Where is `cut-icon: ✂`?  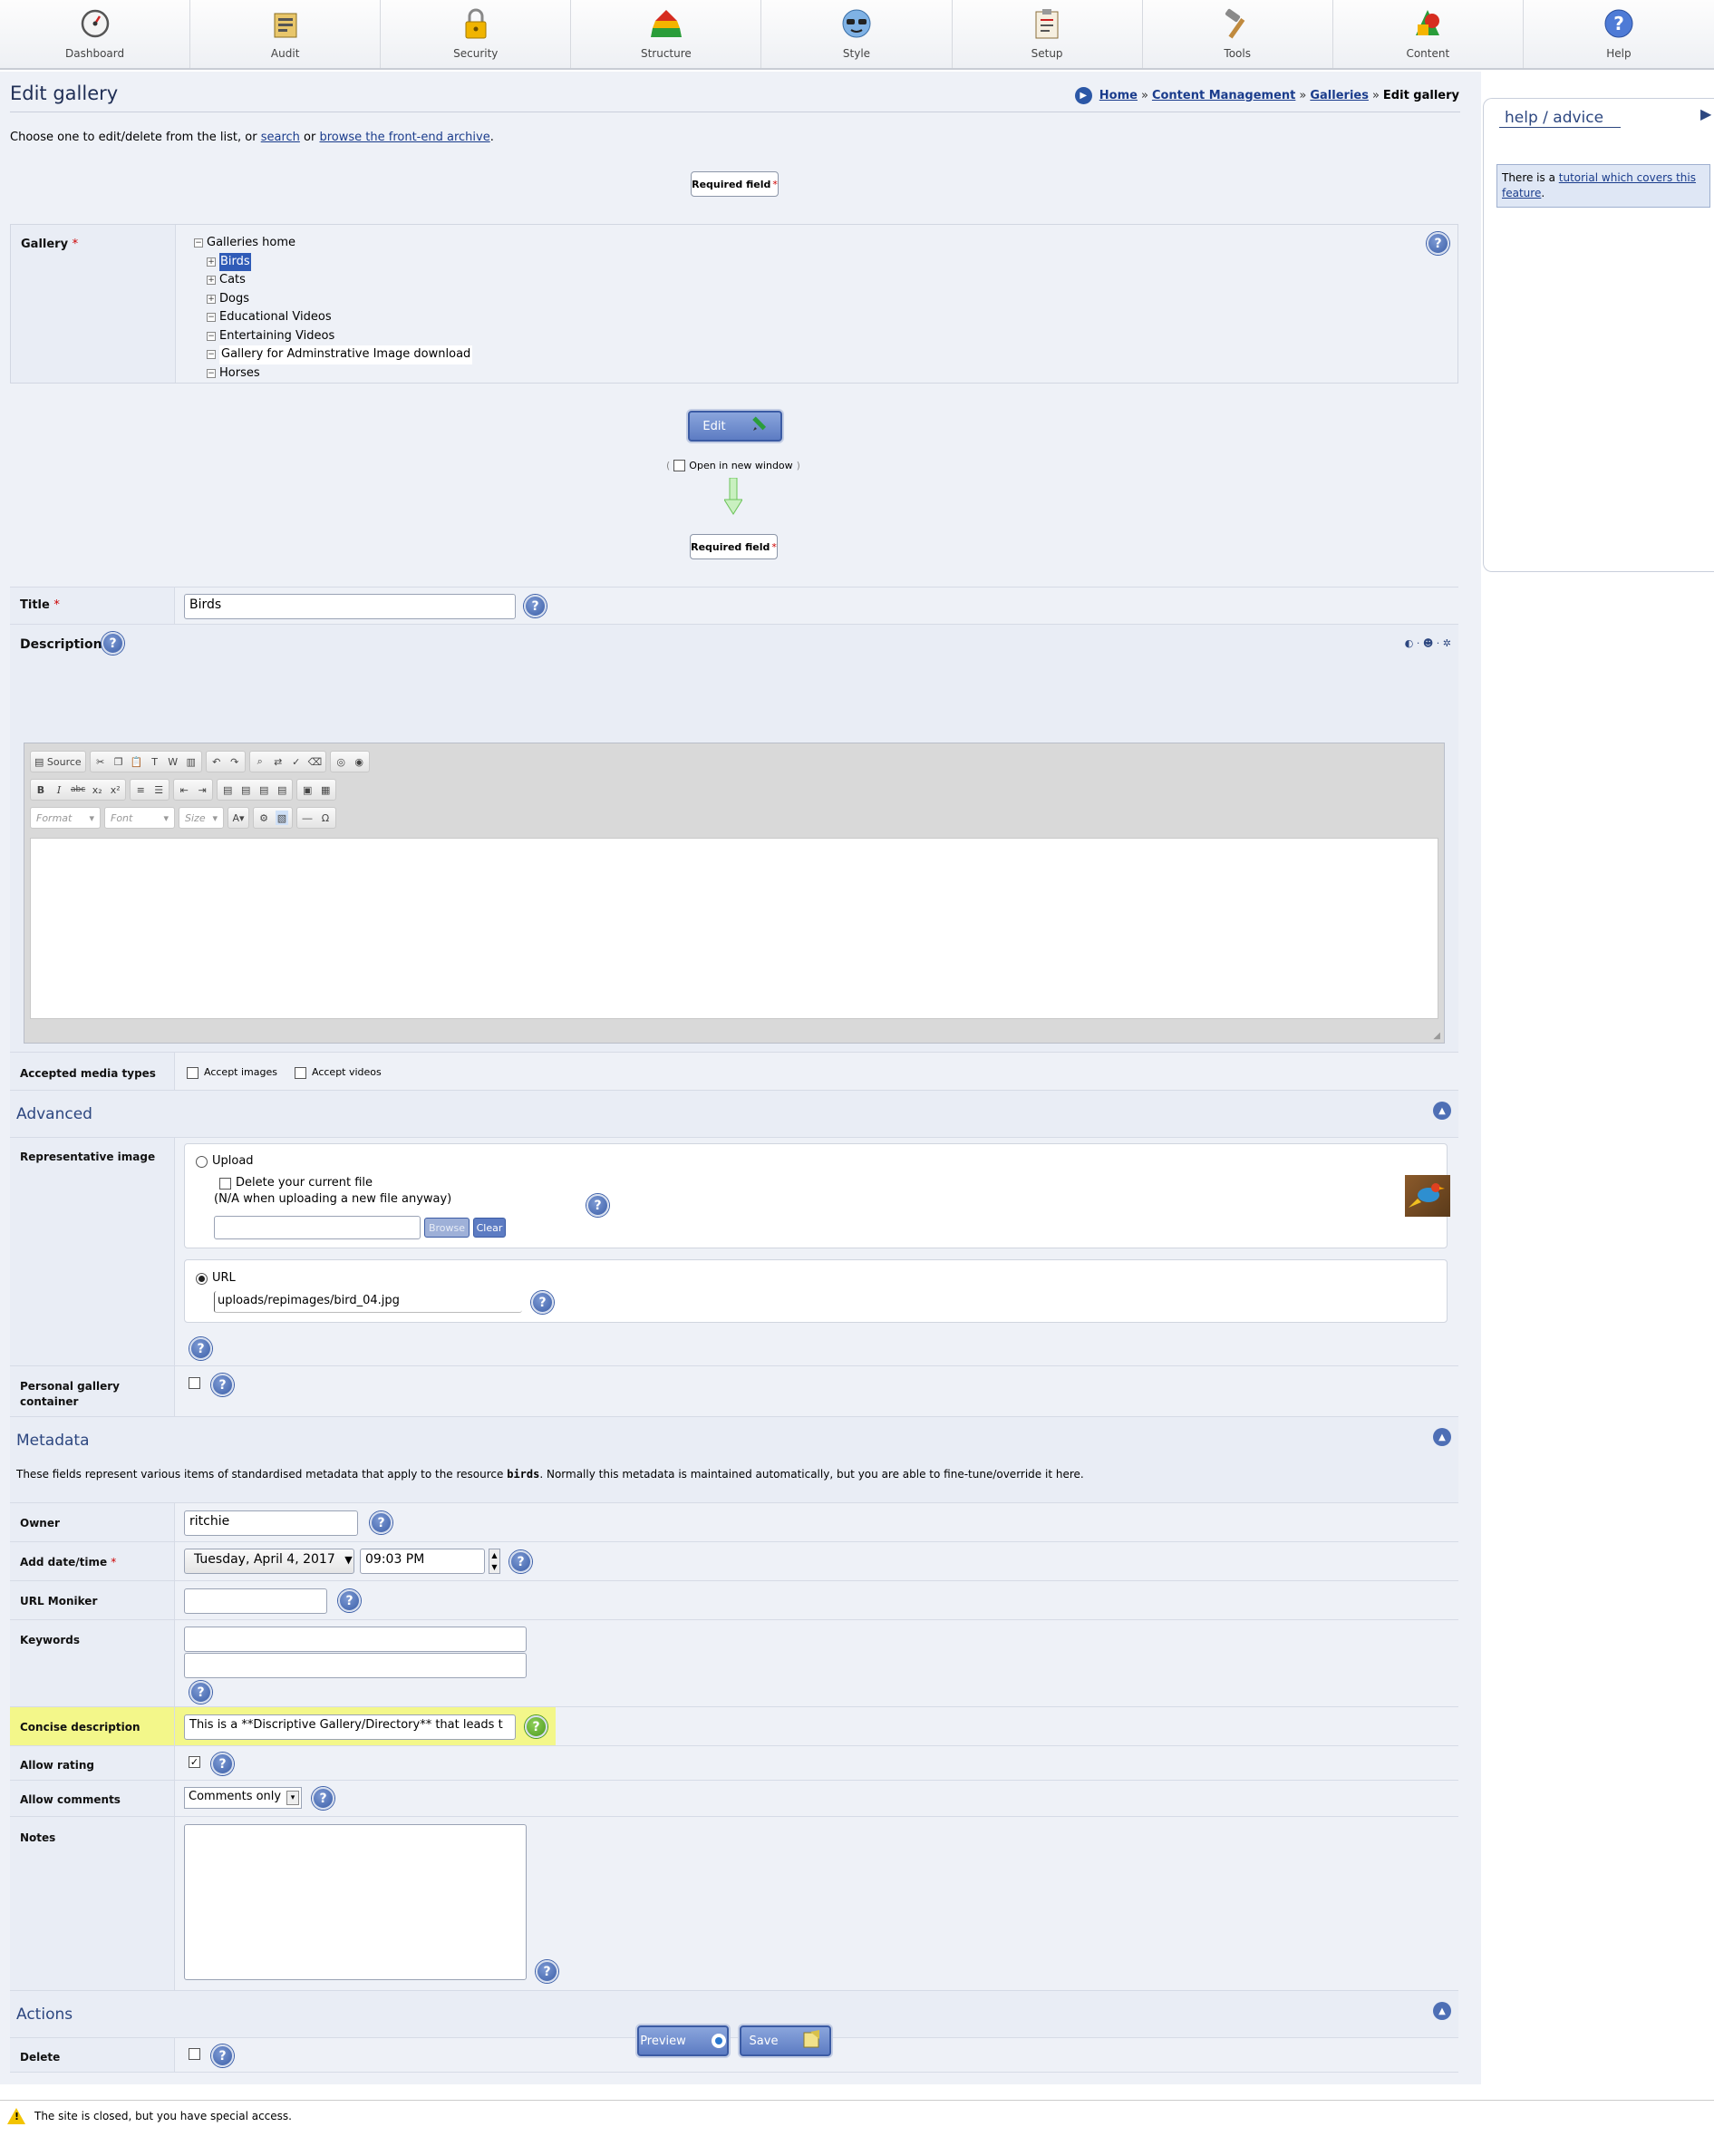 cut-icon: ✂ is located at coordinates (100, 761).